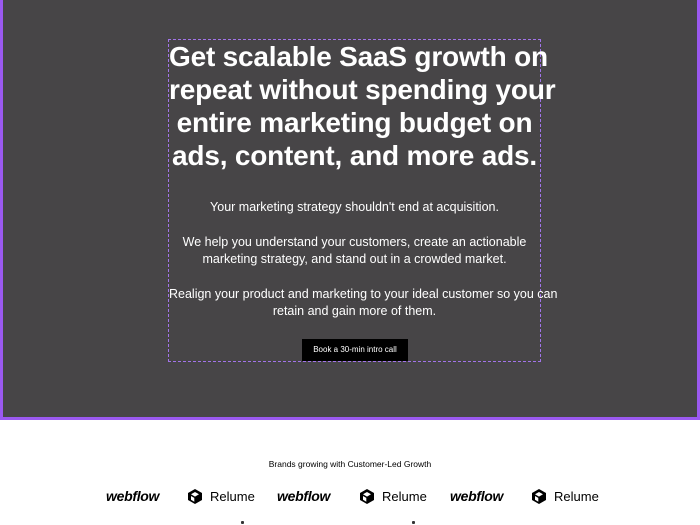 This screenshot has width=700, height=525. What do you see at coordinates (354, 122) in the screenshot?
I see `hero-title-line: entire marketing budget on` at bounding box center [354, 122].